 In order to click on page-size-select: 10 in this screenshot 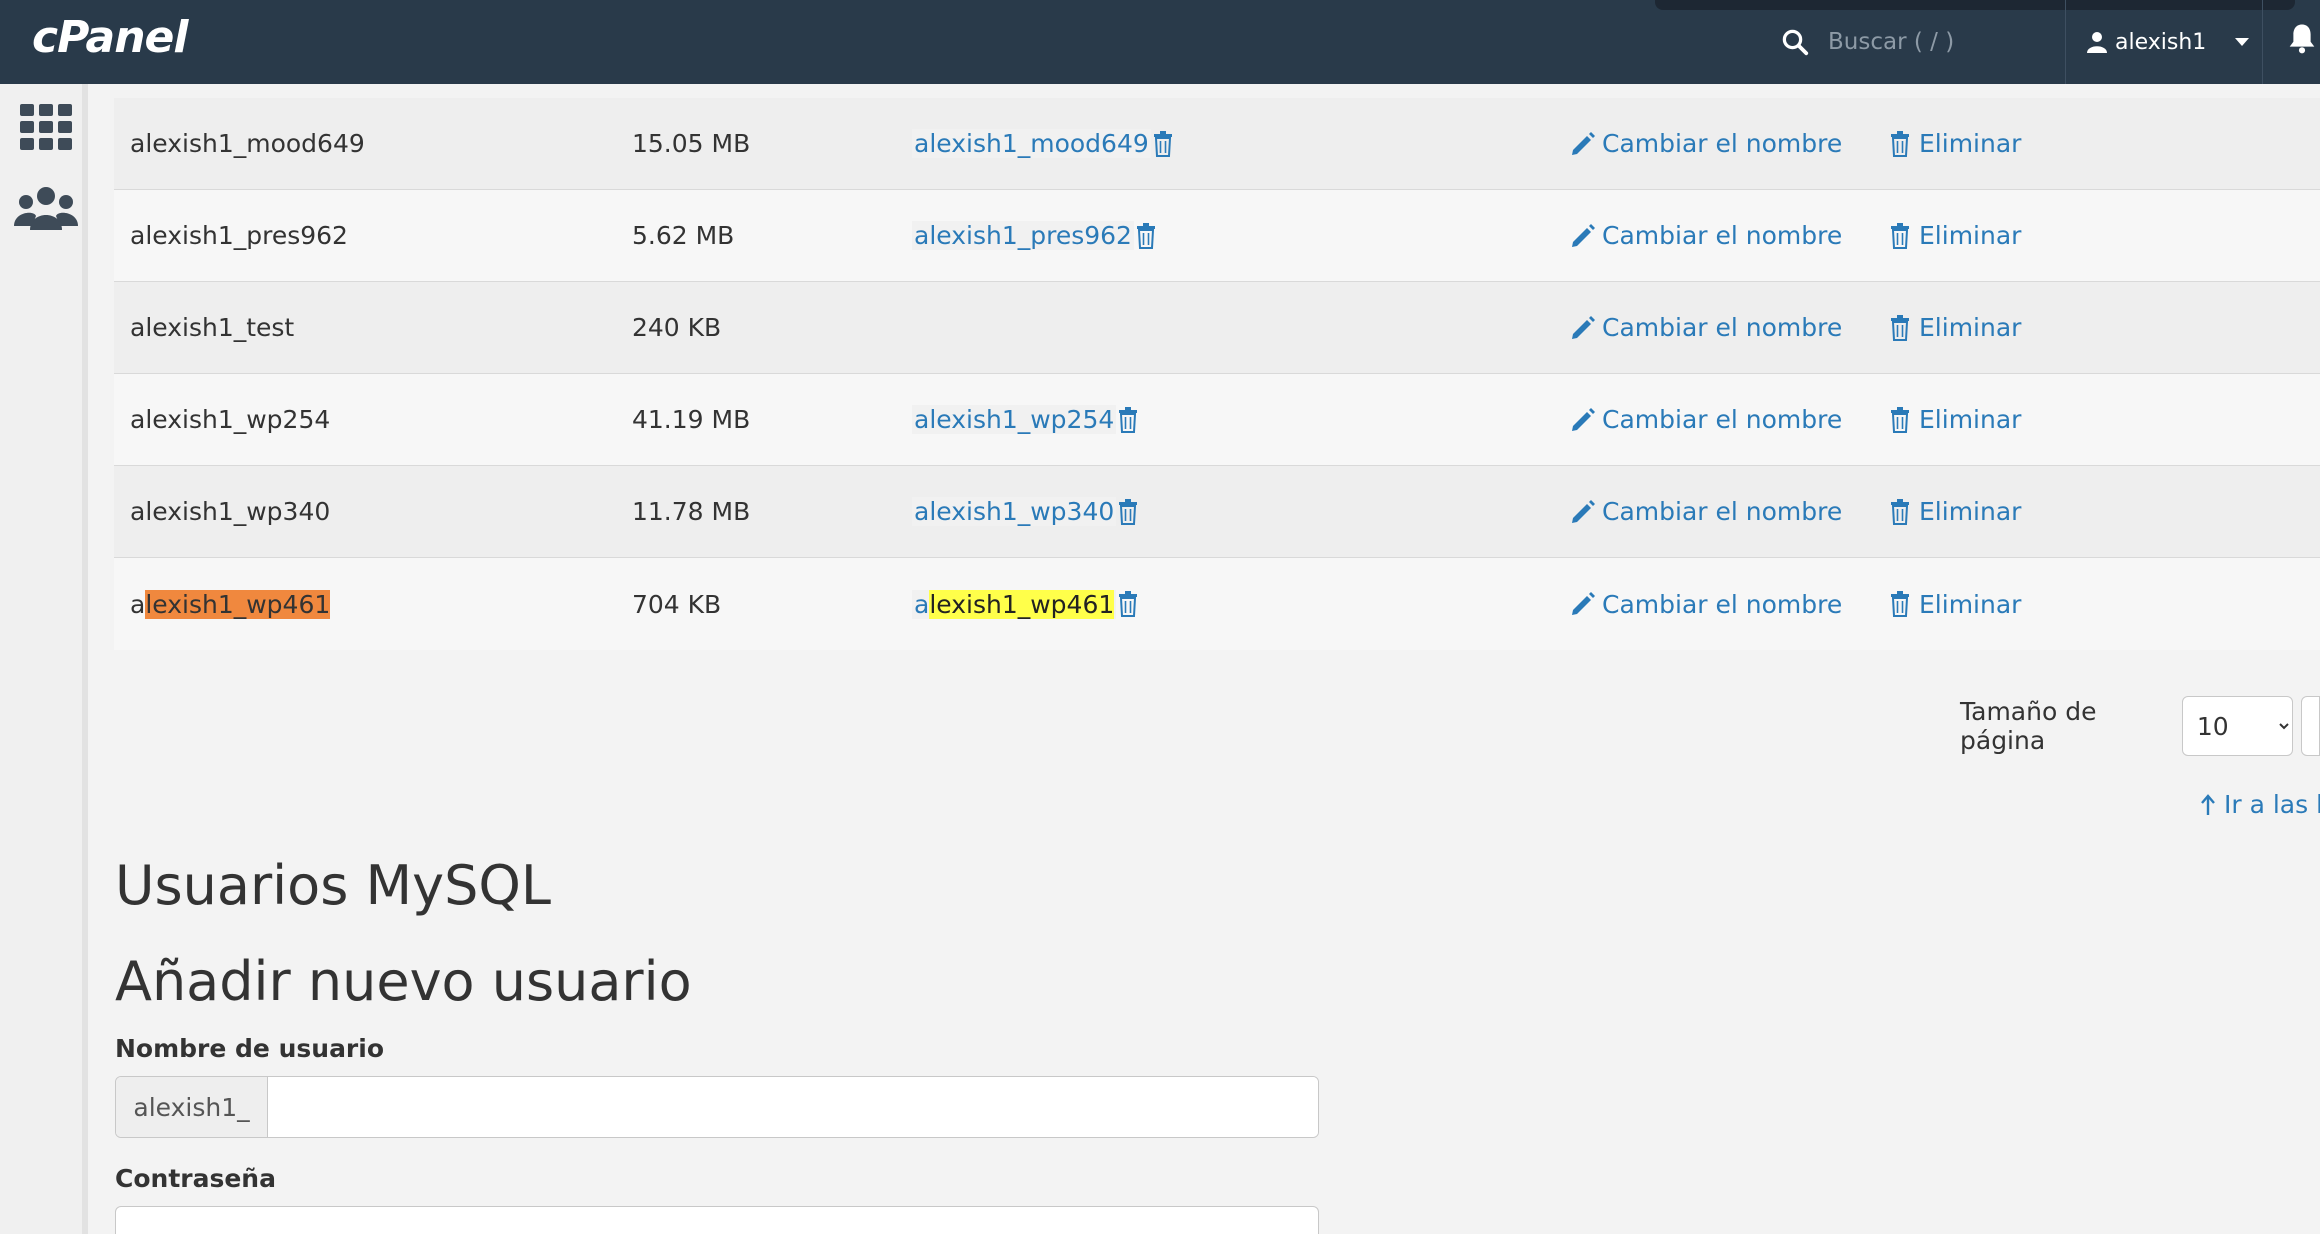, I will do `click(2237, 726)`.